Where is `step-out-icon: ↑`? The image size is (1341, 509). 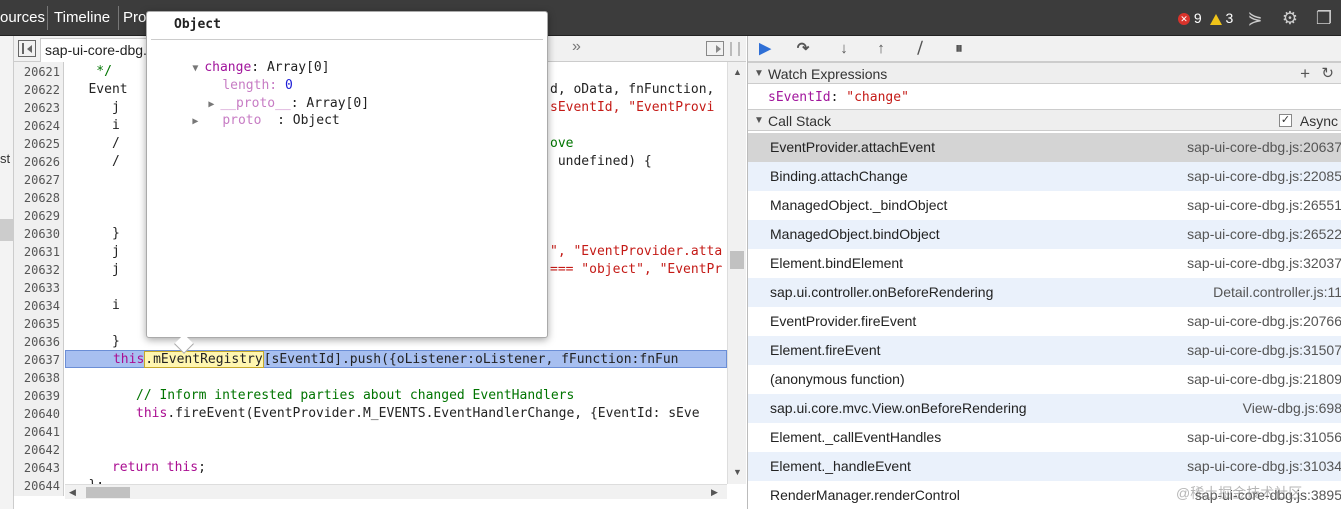
step-out-icon: ↑ is located at coordinates (881, 49).